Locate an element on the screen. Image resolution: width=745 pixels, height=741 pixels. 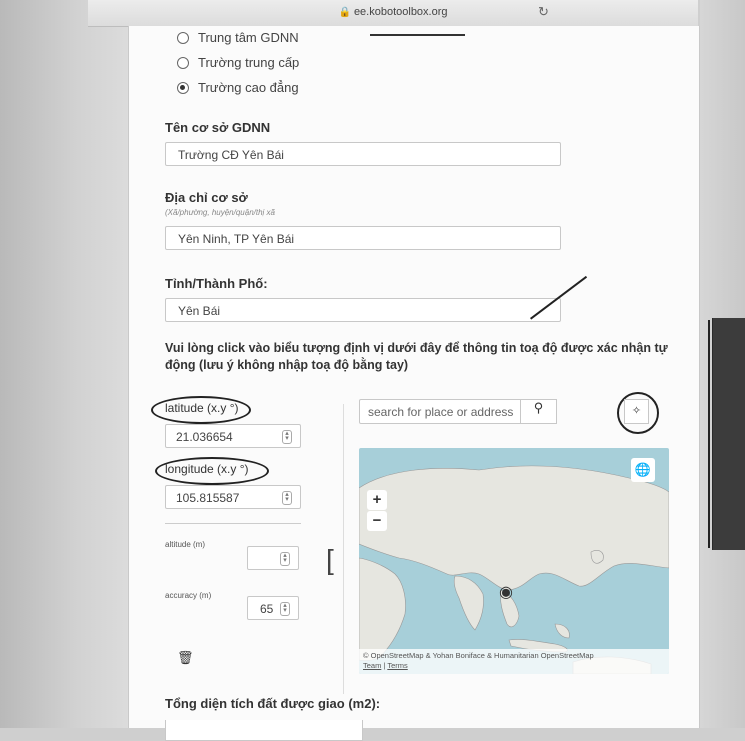
browser-address-bar: 🔒 ee.kobotoolbox.org ↻ is located at coordinates (393, 13).